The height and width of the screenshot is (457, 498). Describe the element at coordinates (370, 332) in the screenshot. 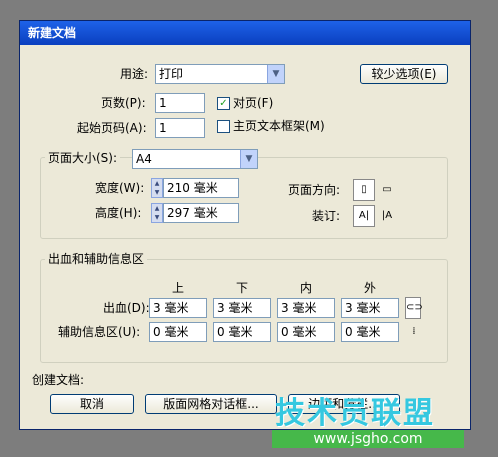

I see `slug-outside-input: 0 毫米` at that location.